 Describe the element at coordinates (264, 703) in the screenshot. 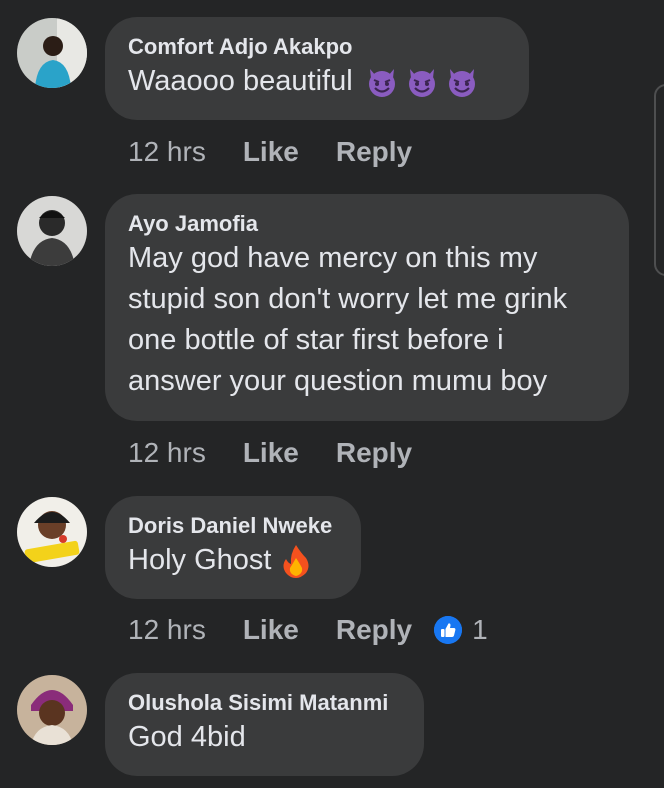

I see `comment-author: Olushola Sisimi Matanmi` at that location.